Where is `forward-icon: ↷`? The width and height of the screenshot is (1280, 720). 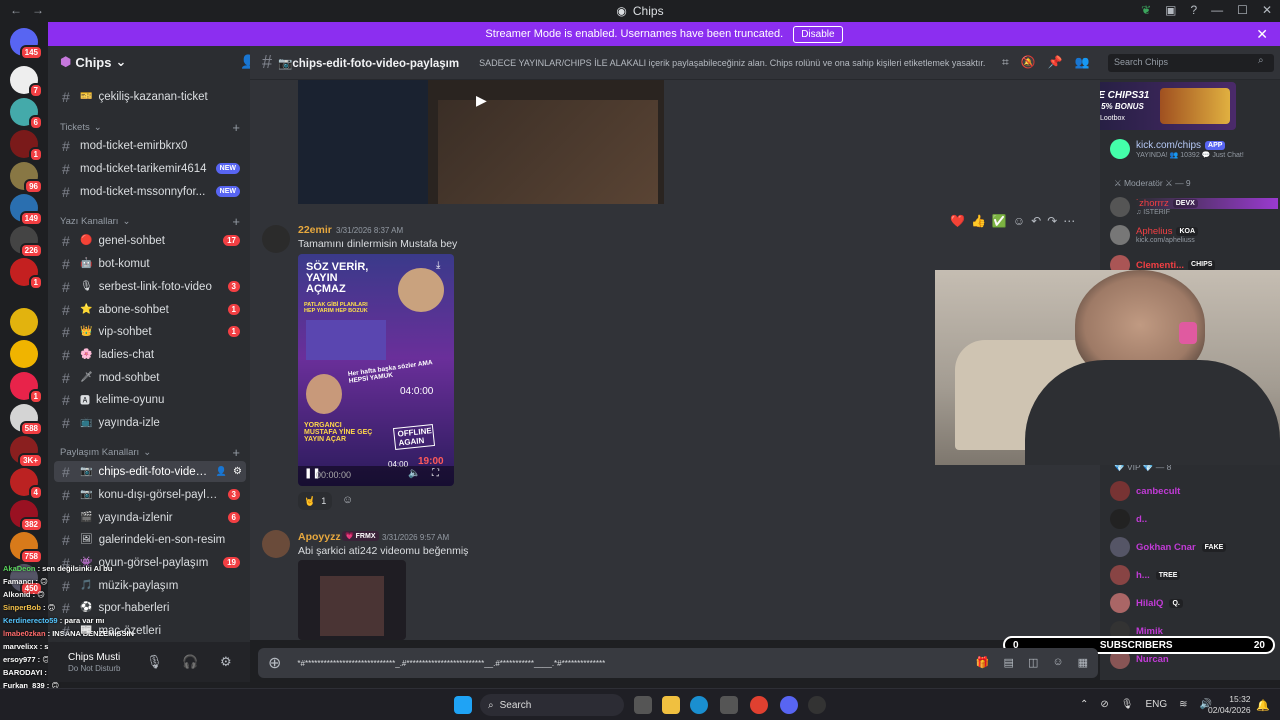 forward-icon: ↷ is located at coordinates (1052, 221).